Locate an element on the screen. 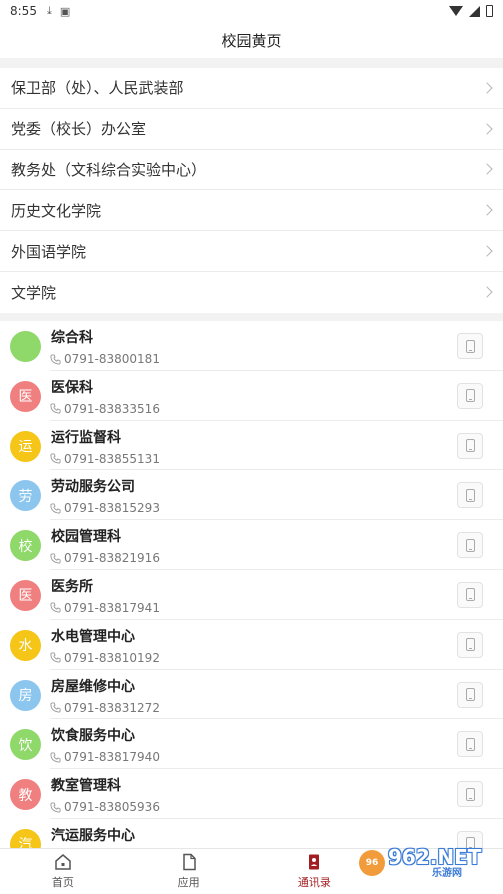  home-icon is located at coordinates (63, 862).